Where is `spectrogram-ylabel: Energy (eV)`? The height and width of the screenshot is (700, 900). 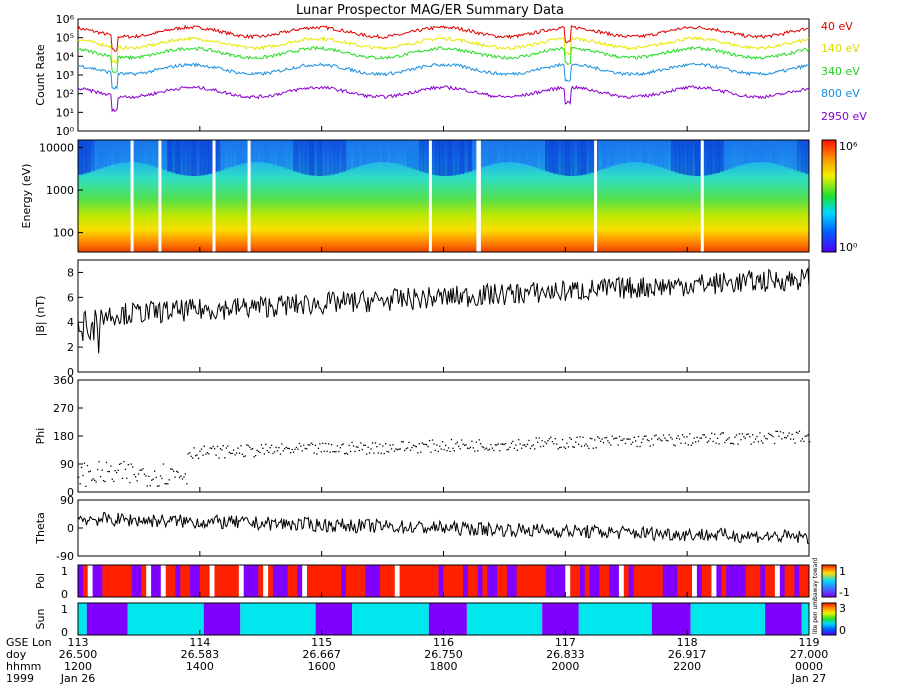
spectrogram-ylabel: Energy (eV) is located at coordinates (26, 196).